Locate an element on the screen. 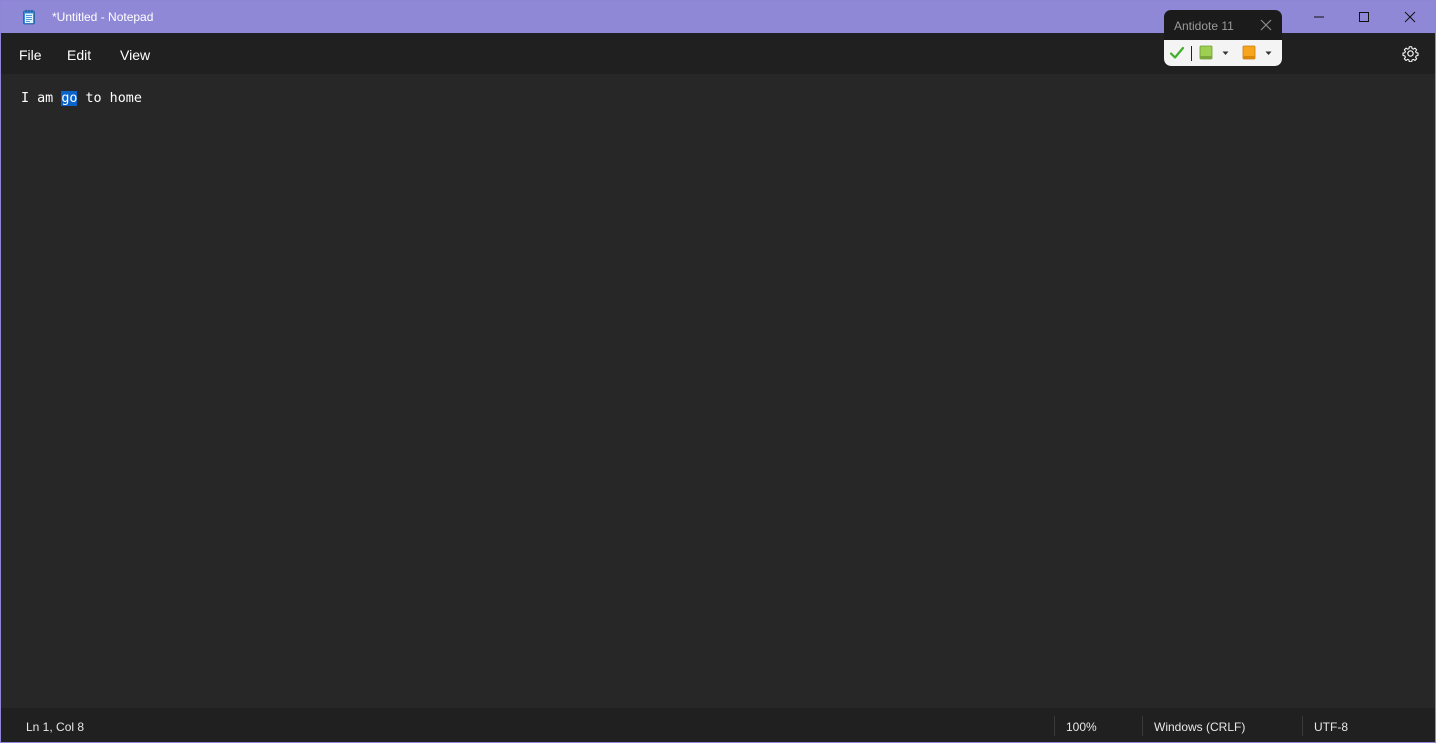 Image resolution: width=1436 pixels, height=743 pixels. toolbar-divider is located at coordinates (1191, 53).